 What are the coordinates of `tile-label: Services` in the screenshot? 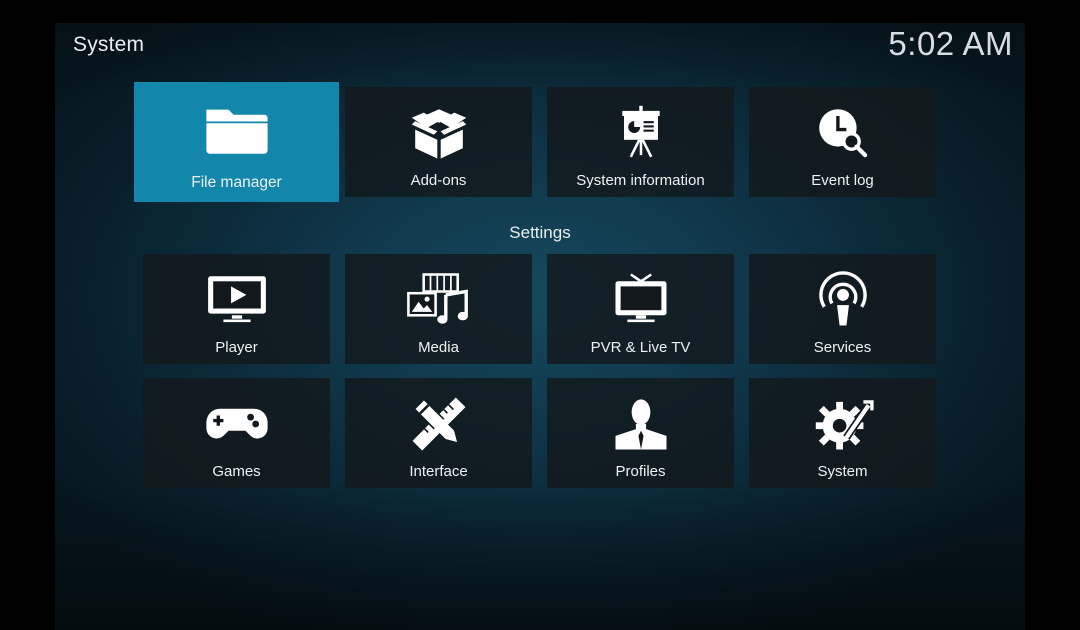 It's located at (842, 347).